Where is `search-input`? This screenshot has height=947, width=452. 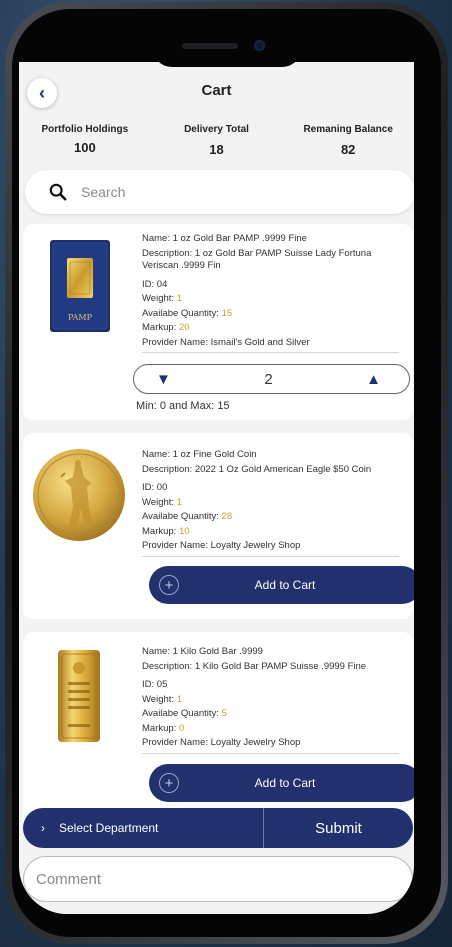
search-input is located at coordinates (221, 192).